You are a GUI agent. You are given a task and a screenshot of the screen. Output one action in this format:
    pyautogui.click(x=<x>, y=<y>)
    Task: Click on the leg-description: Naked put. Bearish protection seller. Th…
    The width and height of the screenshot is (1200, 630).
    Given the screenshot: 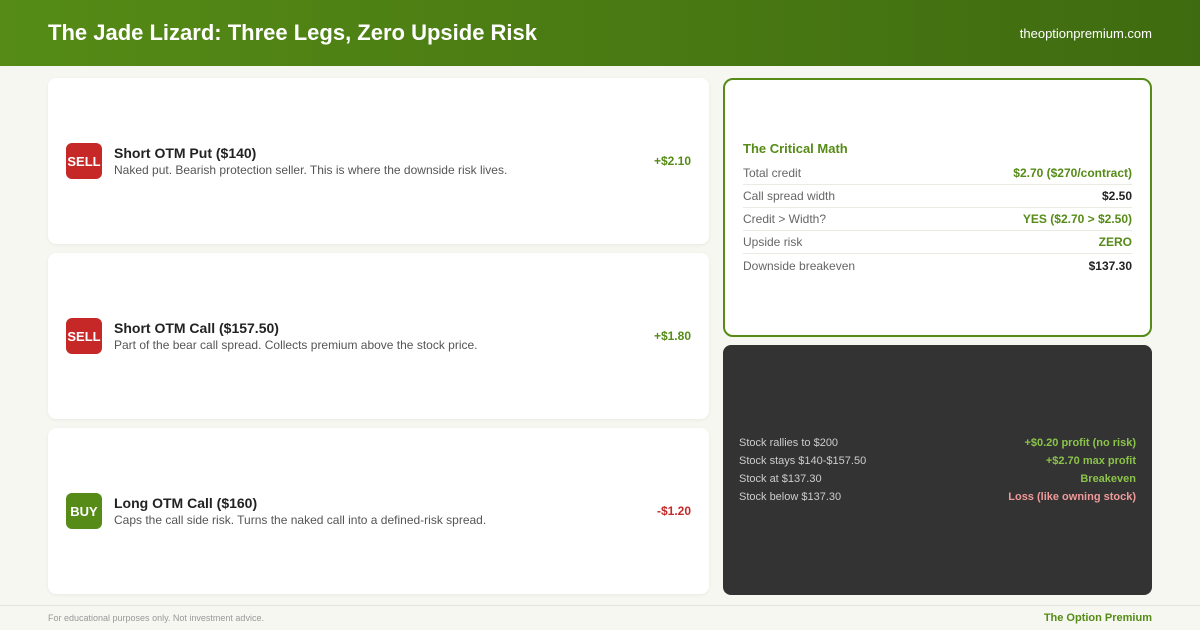 What is the action you would take?
    pyautogui.click(x=311, y=170)
    